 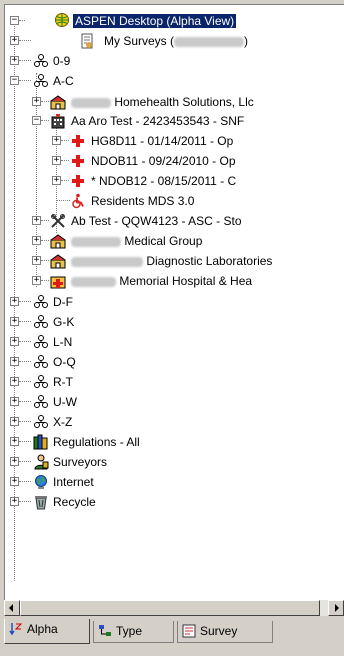 What do you see at coordinates (133, 632) in the screenshot?
I see `tab-type: Type` at bounding box center [133, 632].